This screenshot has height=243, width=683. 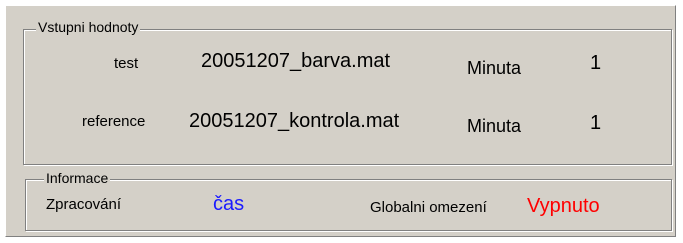 What do you see at coordinates (114, 121) in the screenshot?
I see `reference-label: reference` at bounding box center [114, 121].